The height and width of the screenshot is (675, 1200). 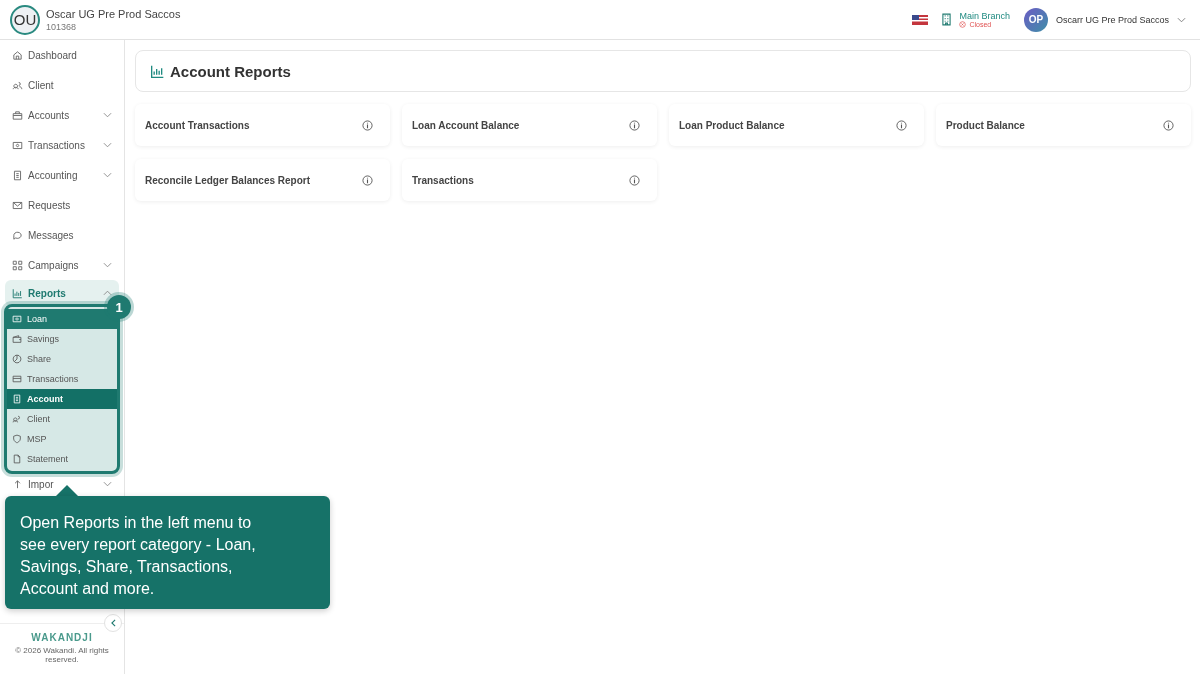 What do you see at coordinates (262, 125) in the screenshot?
I see `report-card: Account Transactions` at bounding box center [262, 125].